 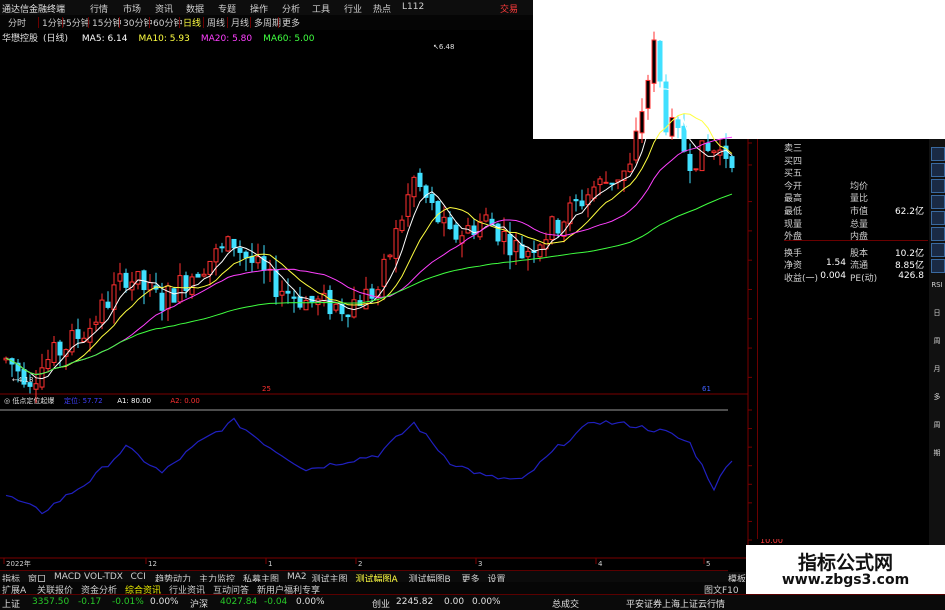 I want to click on indicator-tab-2: MACD, so click(x=67, y=577).